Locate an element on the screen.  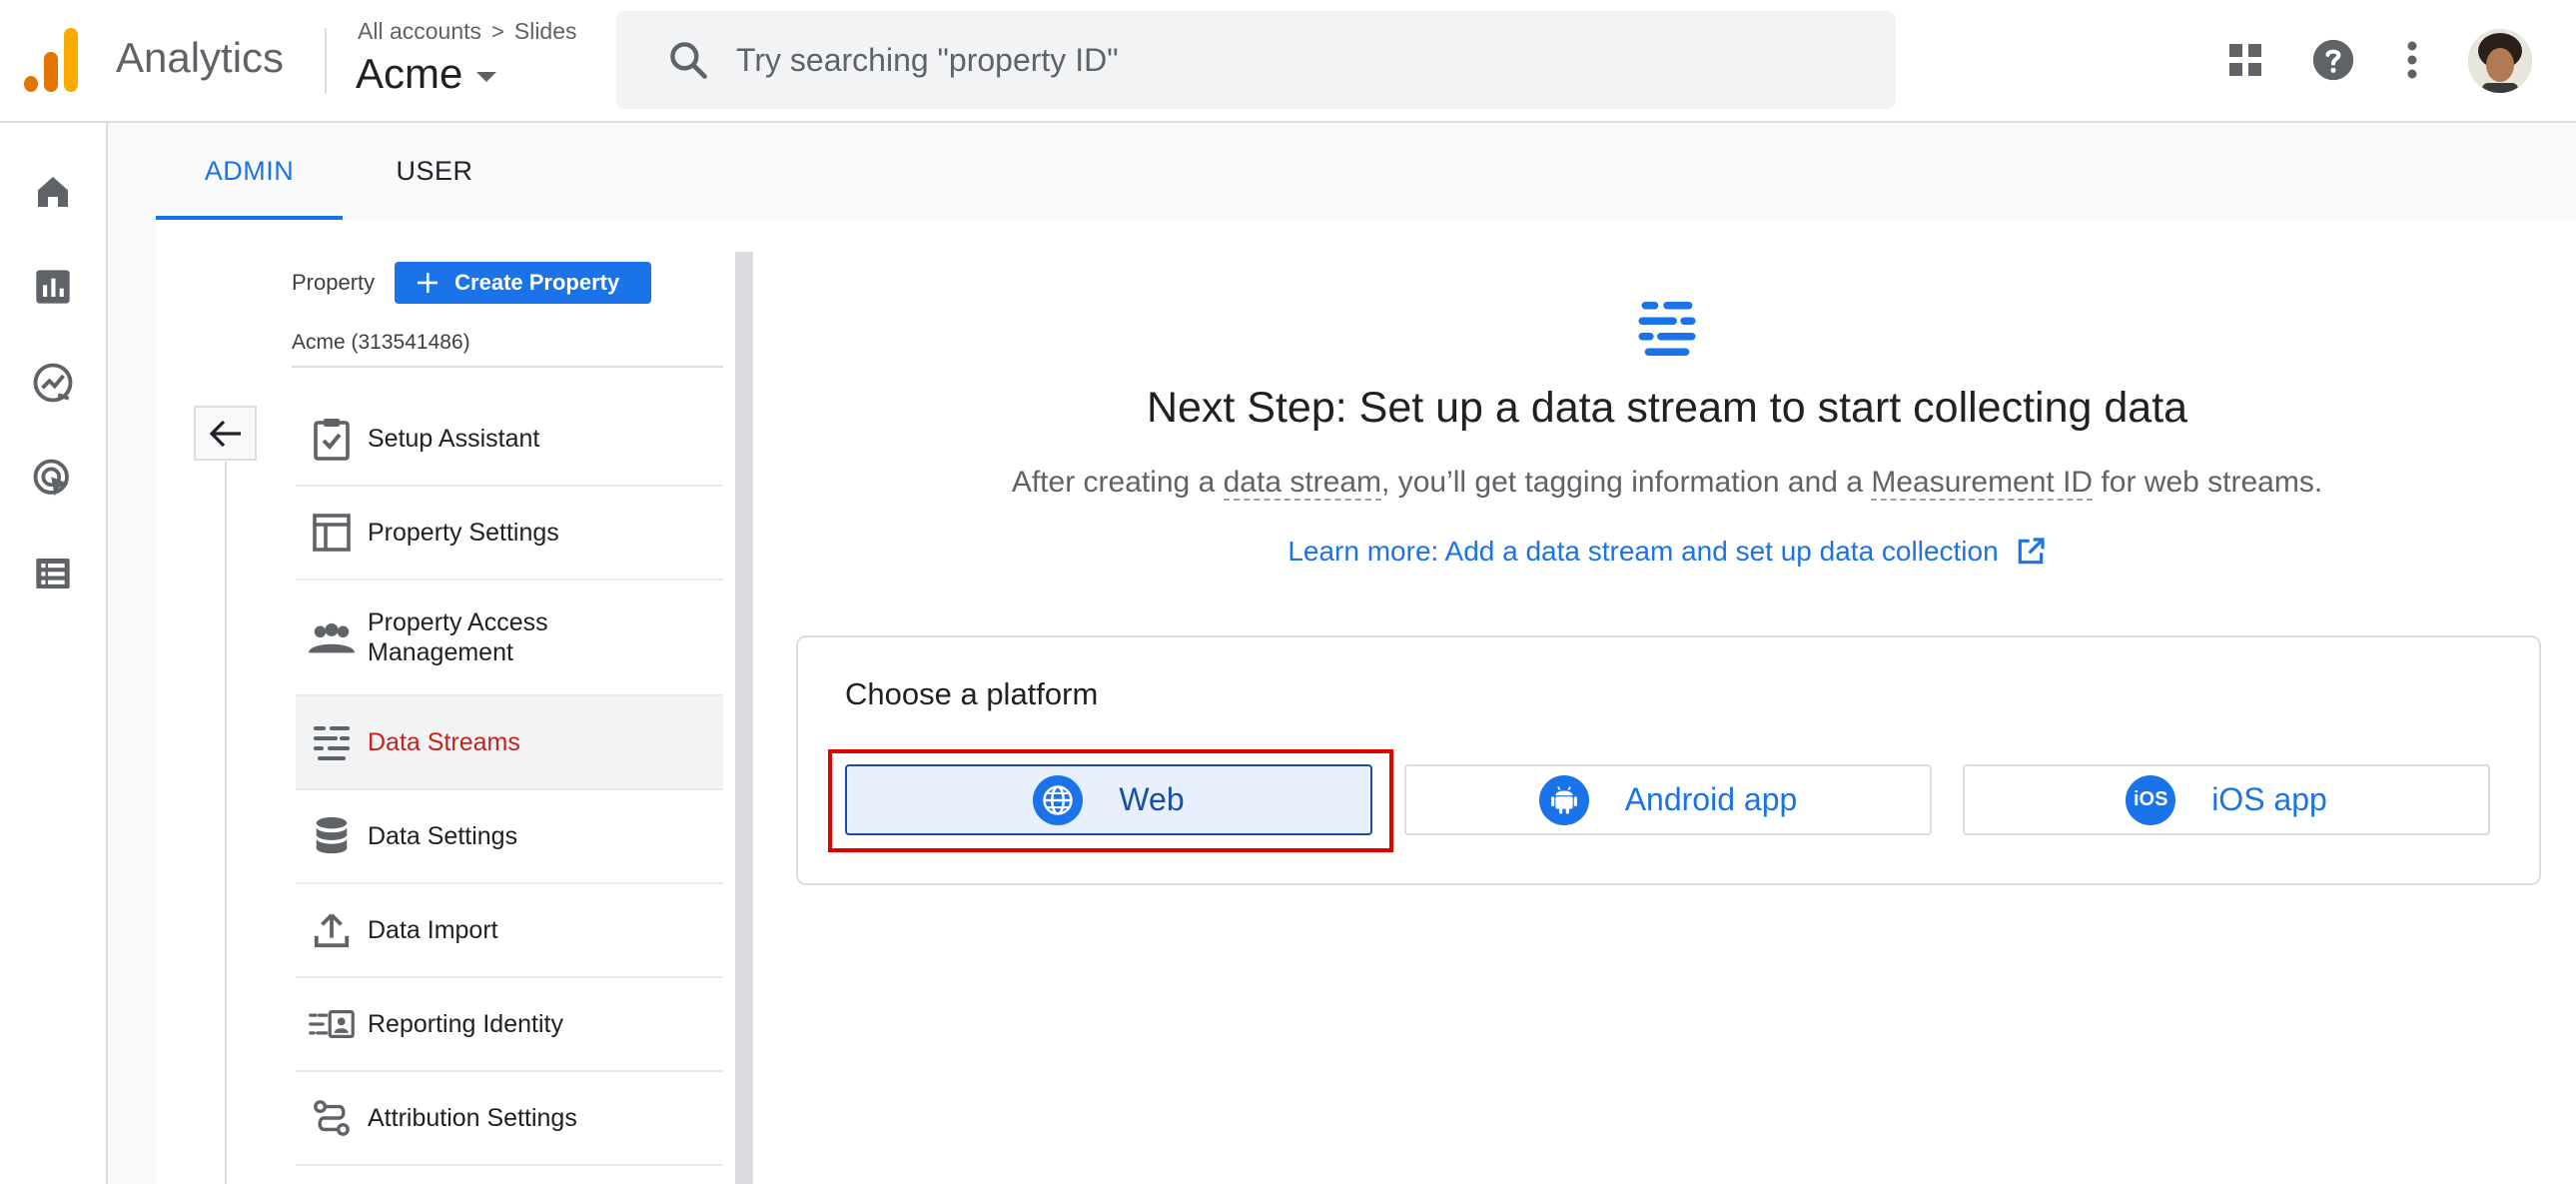
checklist-icon is located at coordinates (332, 439).